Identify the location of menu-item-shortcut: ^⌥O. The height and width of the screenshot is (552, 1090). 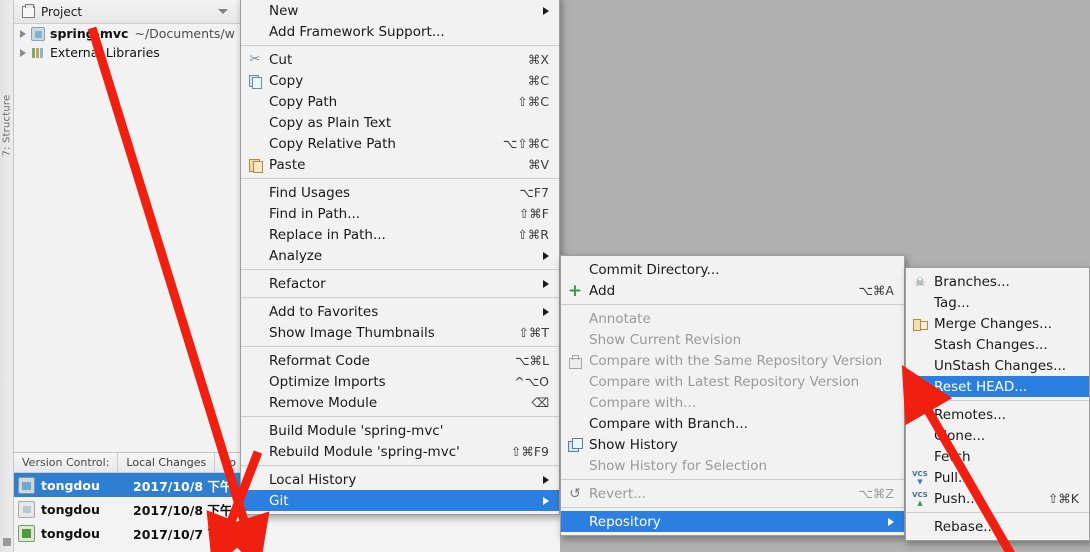
(531, 381).